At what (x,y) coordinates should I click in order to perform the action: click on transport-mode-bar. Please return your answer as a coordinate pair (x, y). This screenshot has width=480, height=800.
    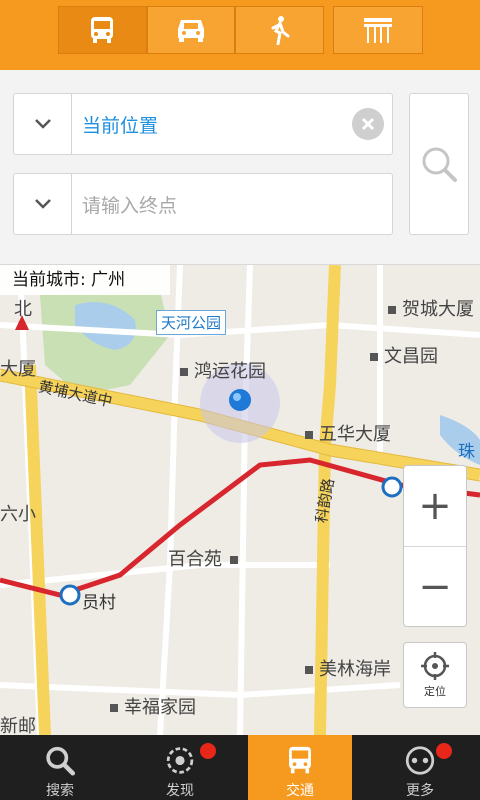
    Looking at the image, I should click on (240, 35).